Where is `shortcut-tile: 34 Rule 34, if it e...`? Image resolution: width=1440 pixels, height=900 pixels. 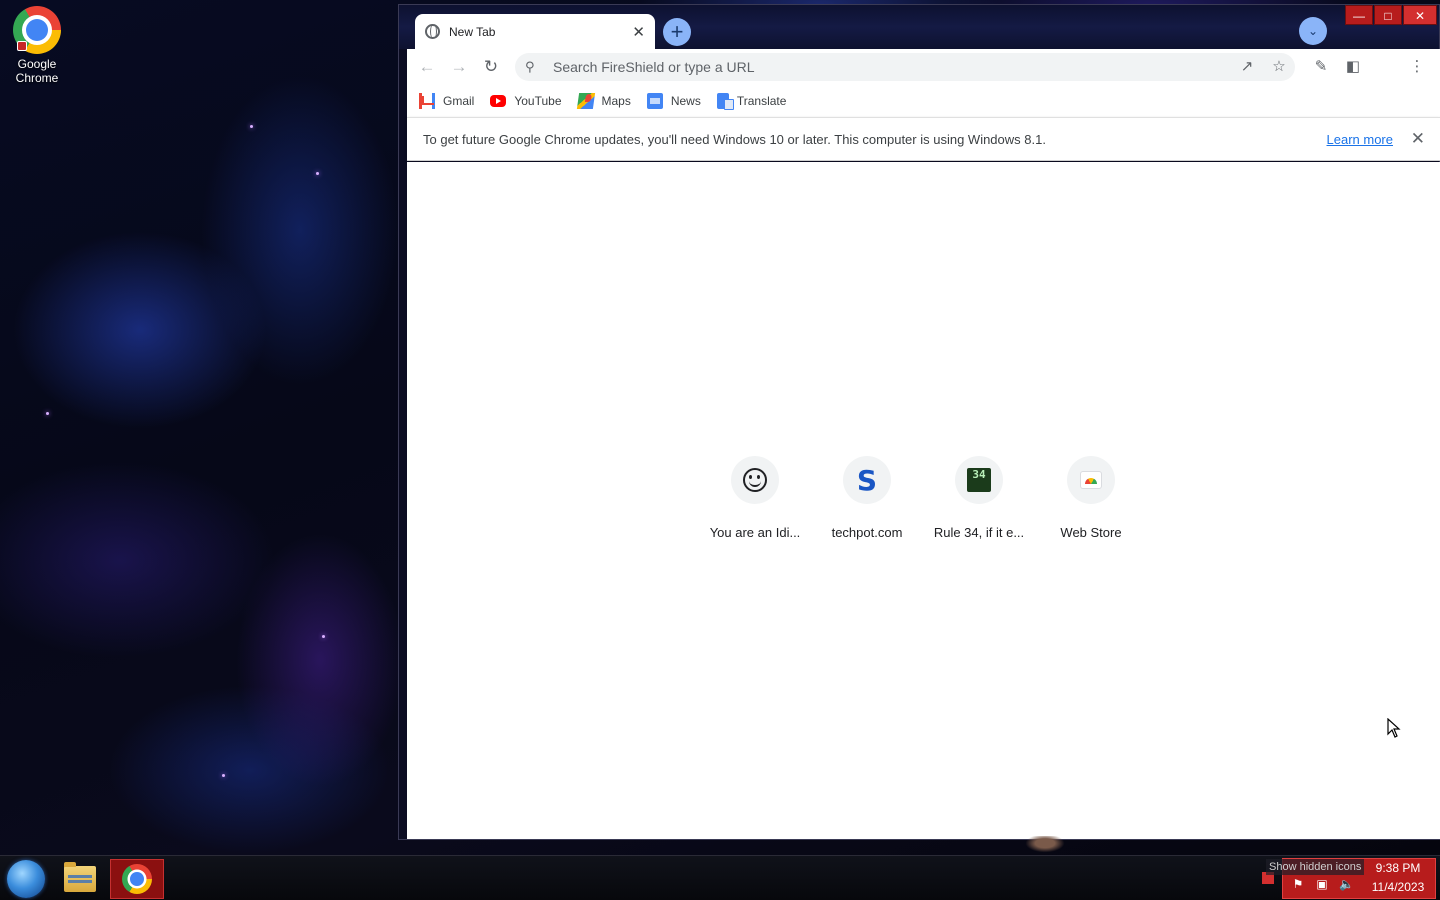 shortcut-tile: 34 Rule 34, if it e... is located at coordinates (979, 498).